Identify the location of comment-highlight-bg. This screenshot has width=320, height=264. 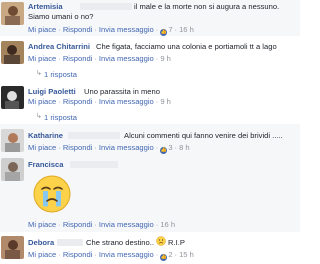
(150, 142).